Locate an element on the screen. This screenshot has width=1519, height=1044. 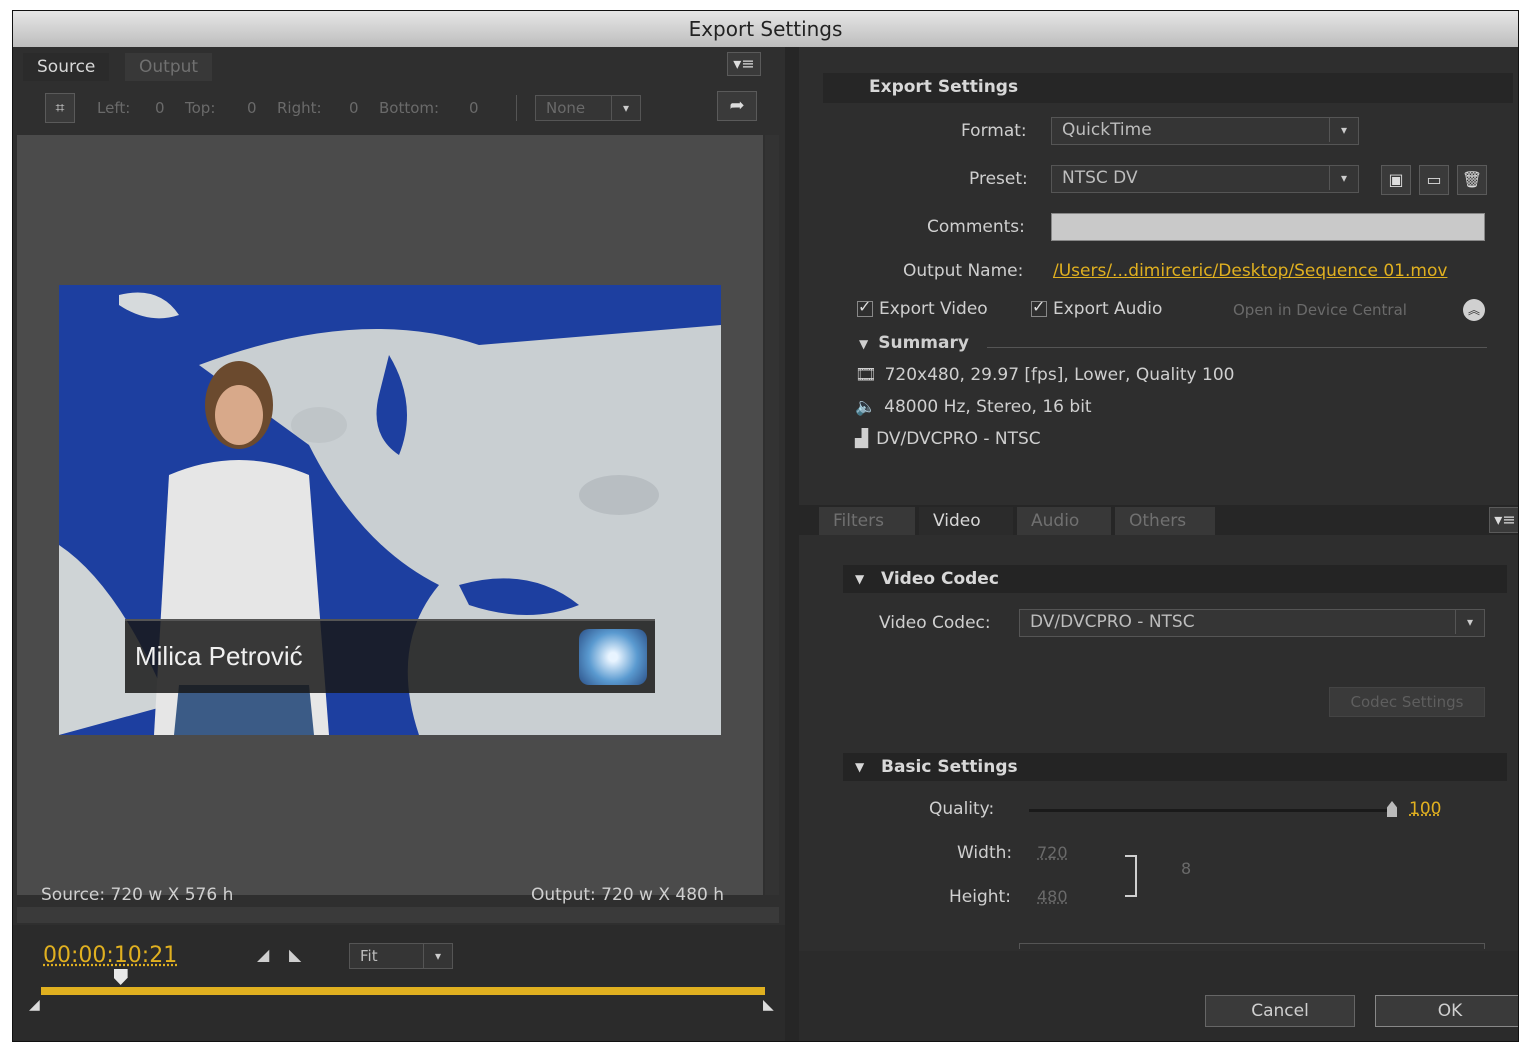
tab-panel-menu-icon: ▾≡ is located at coordinates (1503, 520).